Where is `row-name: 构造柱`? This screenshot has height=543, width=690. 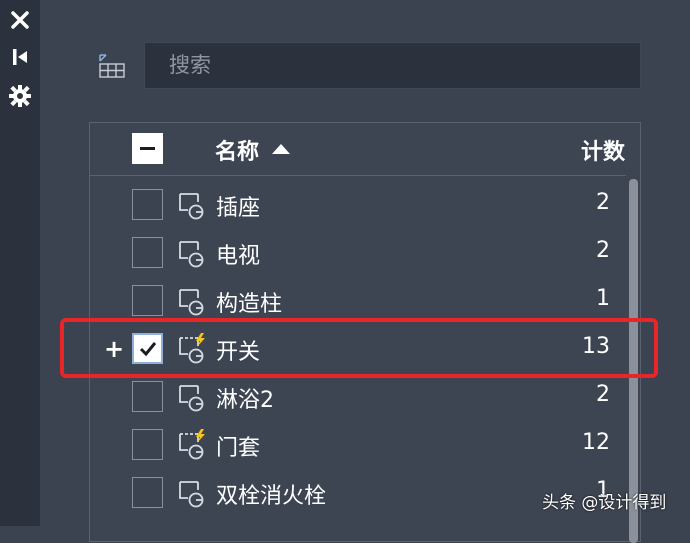
row-name: 构造柱 is located at coordinates (249, 304).